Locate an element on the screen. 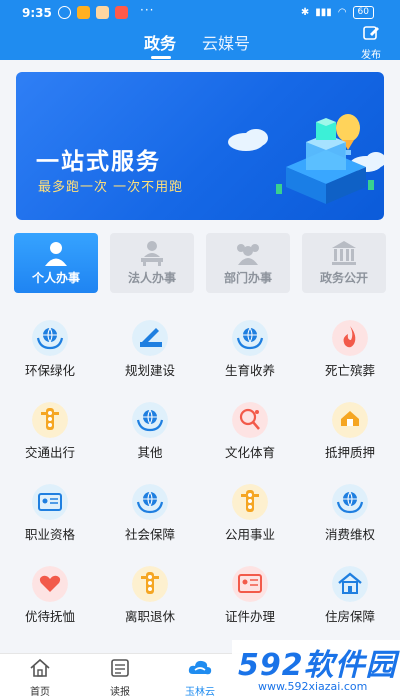 Image resolution: width=400 pixels, height=700 pixels. service-label: 公用事业 is located at coordinates (249, 534).